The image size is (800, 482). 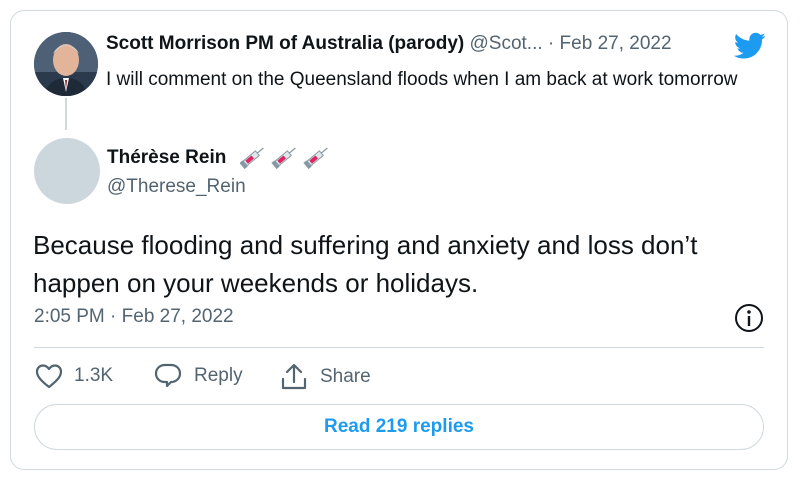 I want to click on reply-bubble-icon, so click(x=168, y=375).